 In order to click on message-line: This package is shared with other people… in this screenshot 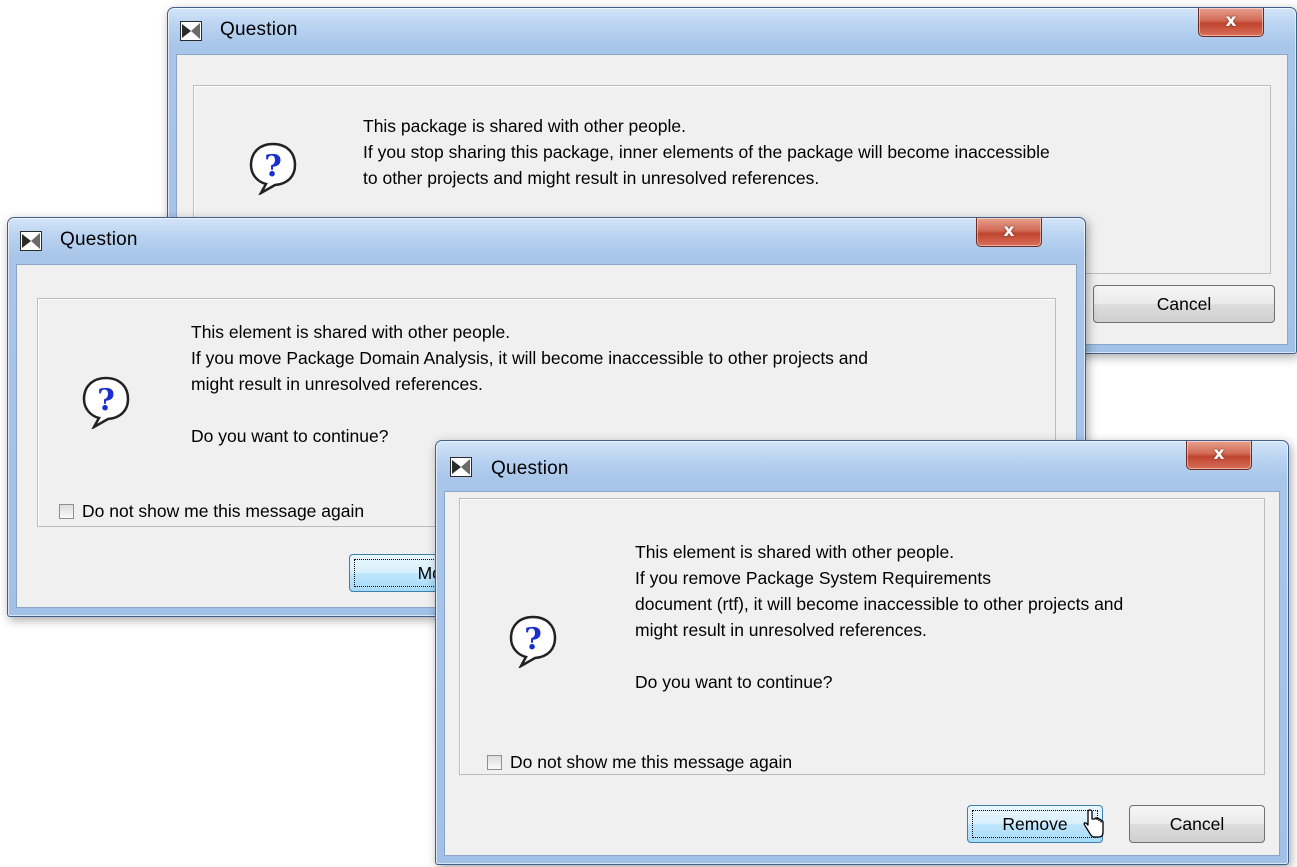, I will do `click(524, 126)`.